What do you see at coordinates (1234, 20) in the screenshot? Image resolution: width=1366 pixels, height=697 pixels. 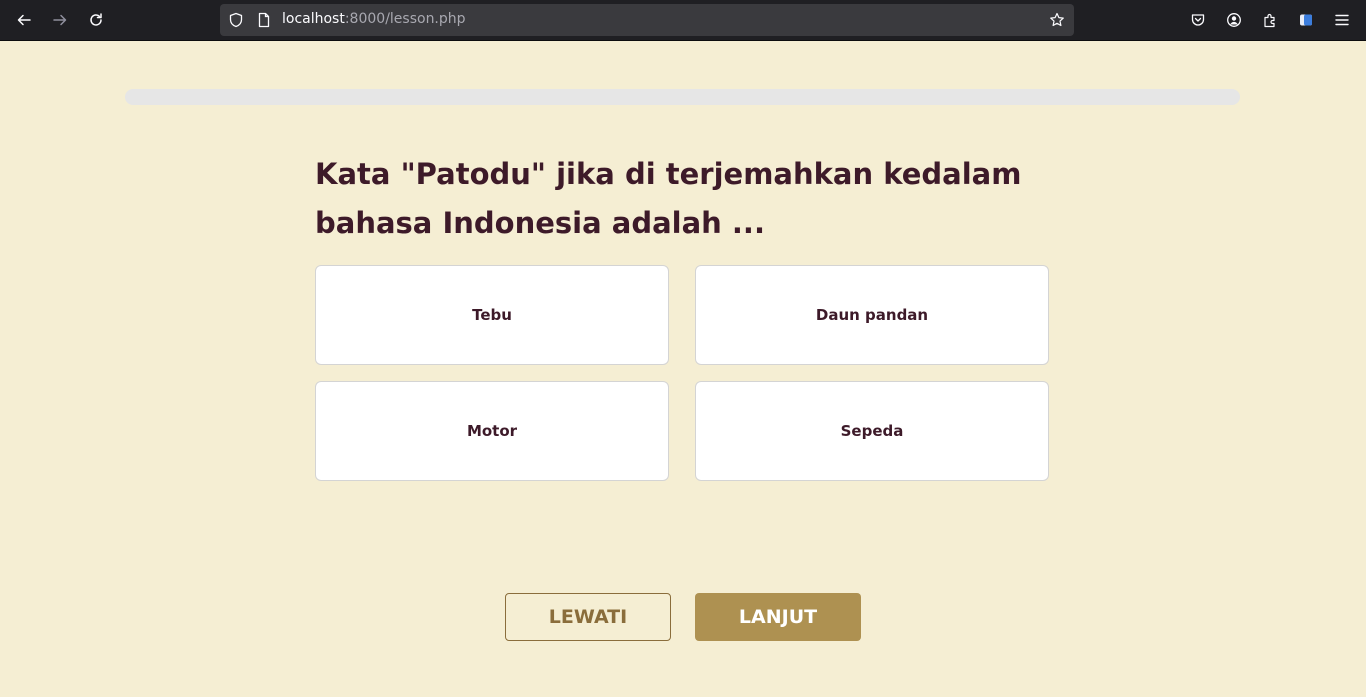 I see `account-icon` at bounding box center [1234, 20].